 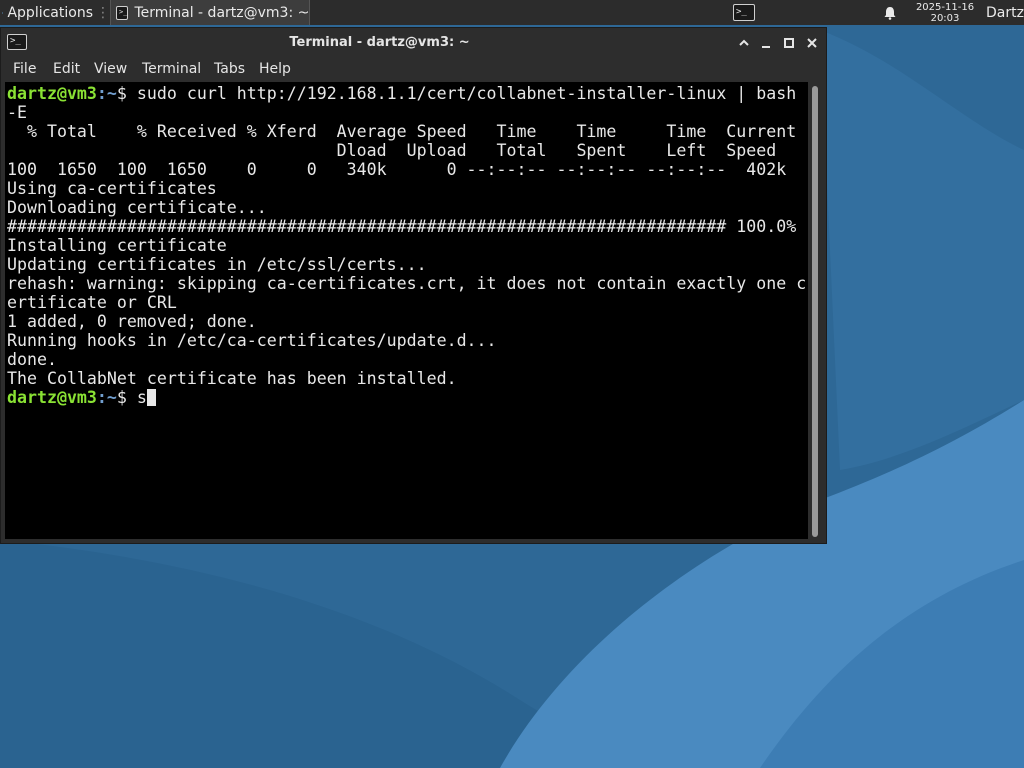 I want to click on user-menu: Dartz, so click(x=1005, y=12).